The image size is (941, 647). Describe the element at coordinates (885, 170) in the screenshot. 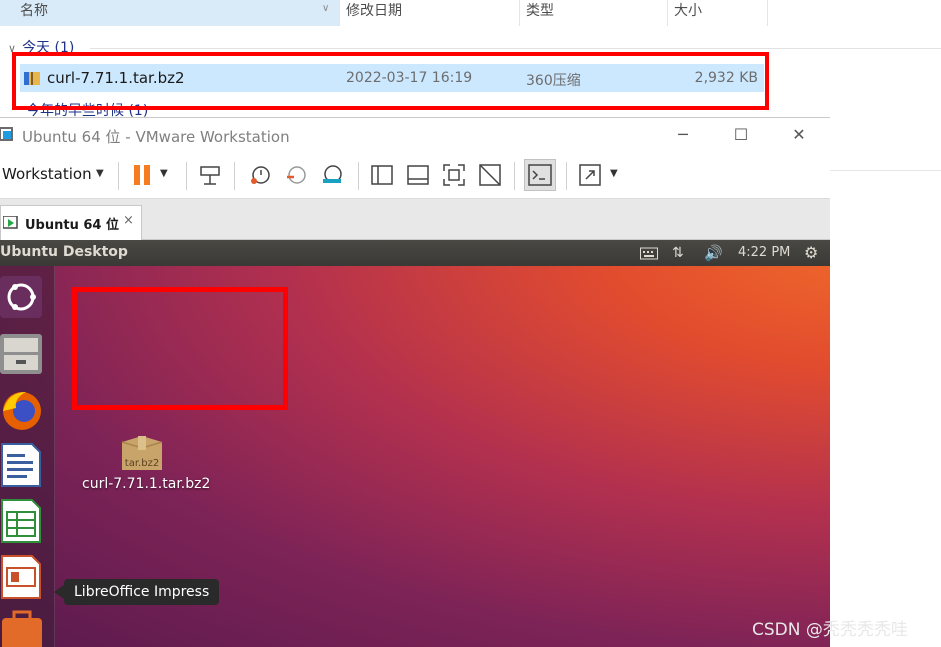

I see `divider` at that location.